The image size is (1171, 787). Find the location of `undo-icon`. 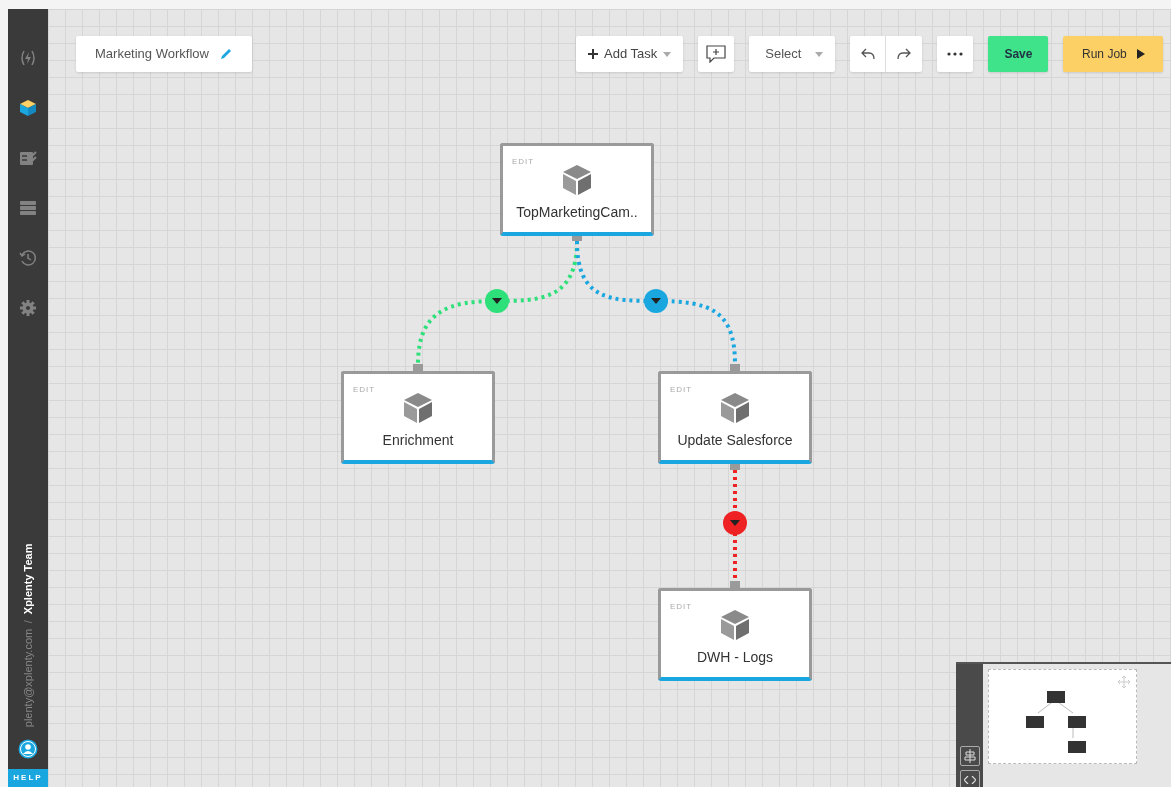

undo-icon is located at coordinates (867, 54).